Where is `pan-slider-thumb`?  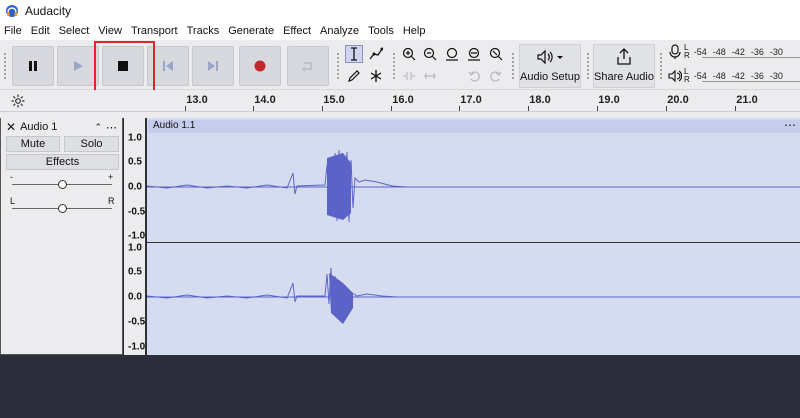
pan-slider-thumb is located at coordinates (62, 208).